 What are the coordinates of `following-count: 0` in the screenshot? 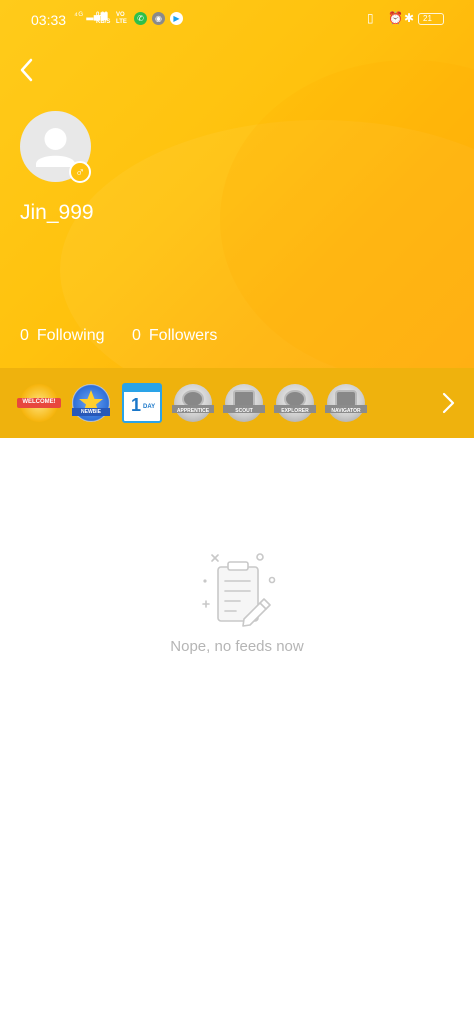 It's located at (24, 335).